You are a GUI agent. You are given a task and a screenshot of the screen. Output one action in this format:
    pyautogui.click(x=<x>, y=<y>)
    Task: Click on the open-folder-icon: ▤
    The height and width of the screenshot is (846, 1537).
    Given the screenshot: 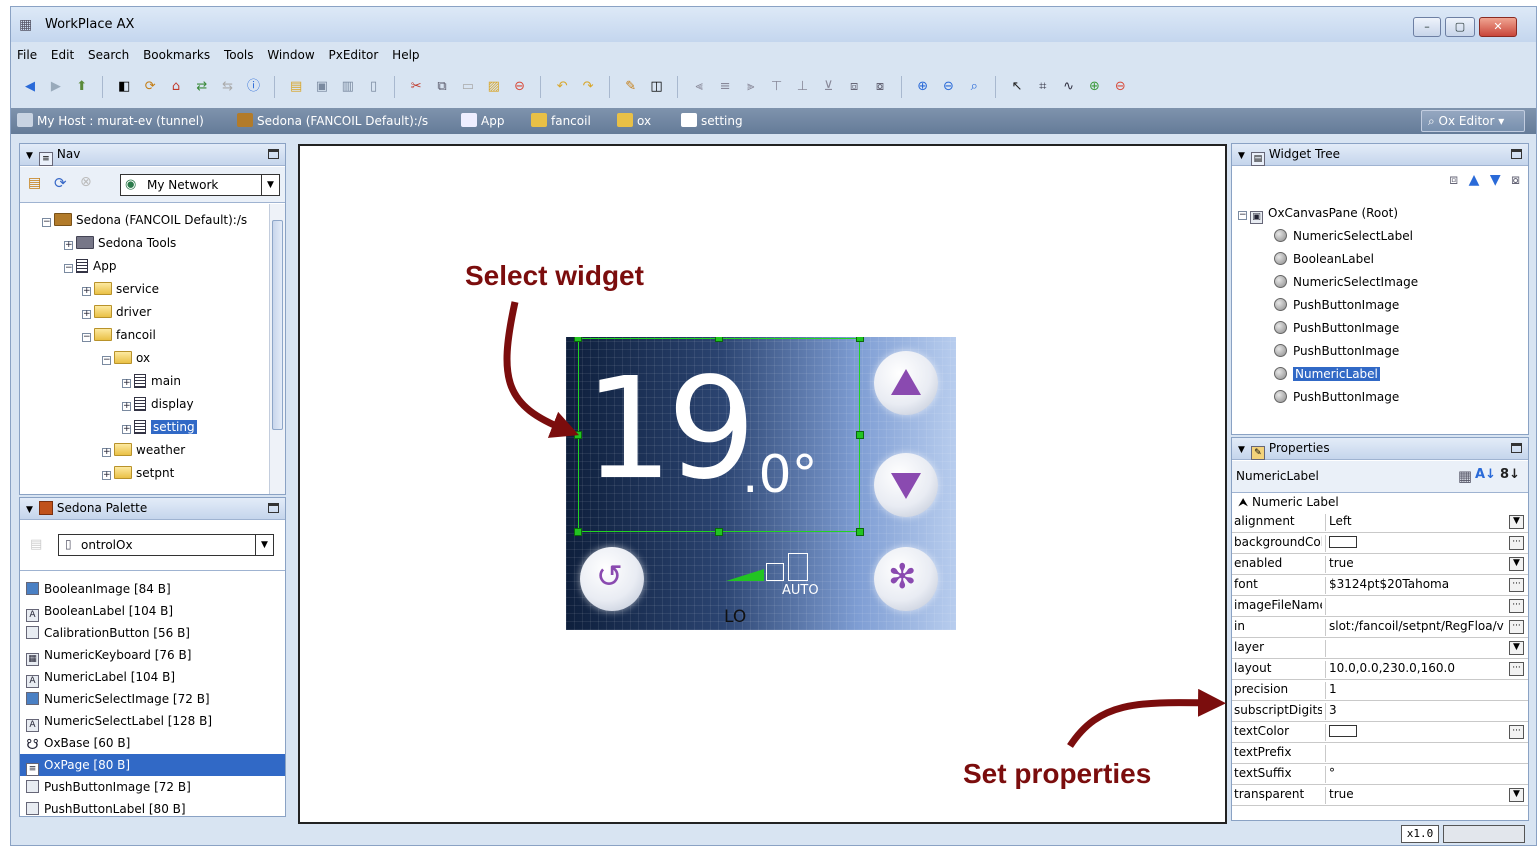 What is the action you would take?
    pyautogui.click(x=296, y=87)
    